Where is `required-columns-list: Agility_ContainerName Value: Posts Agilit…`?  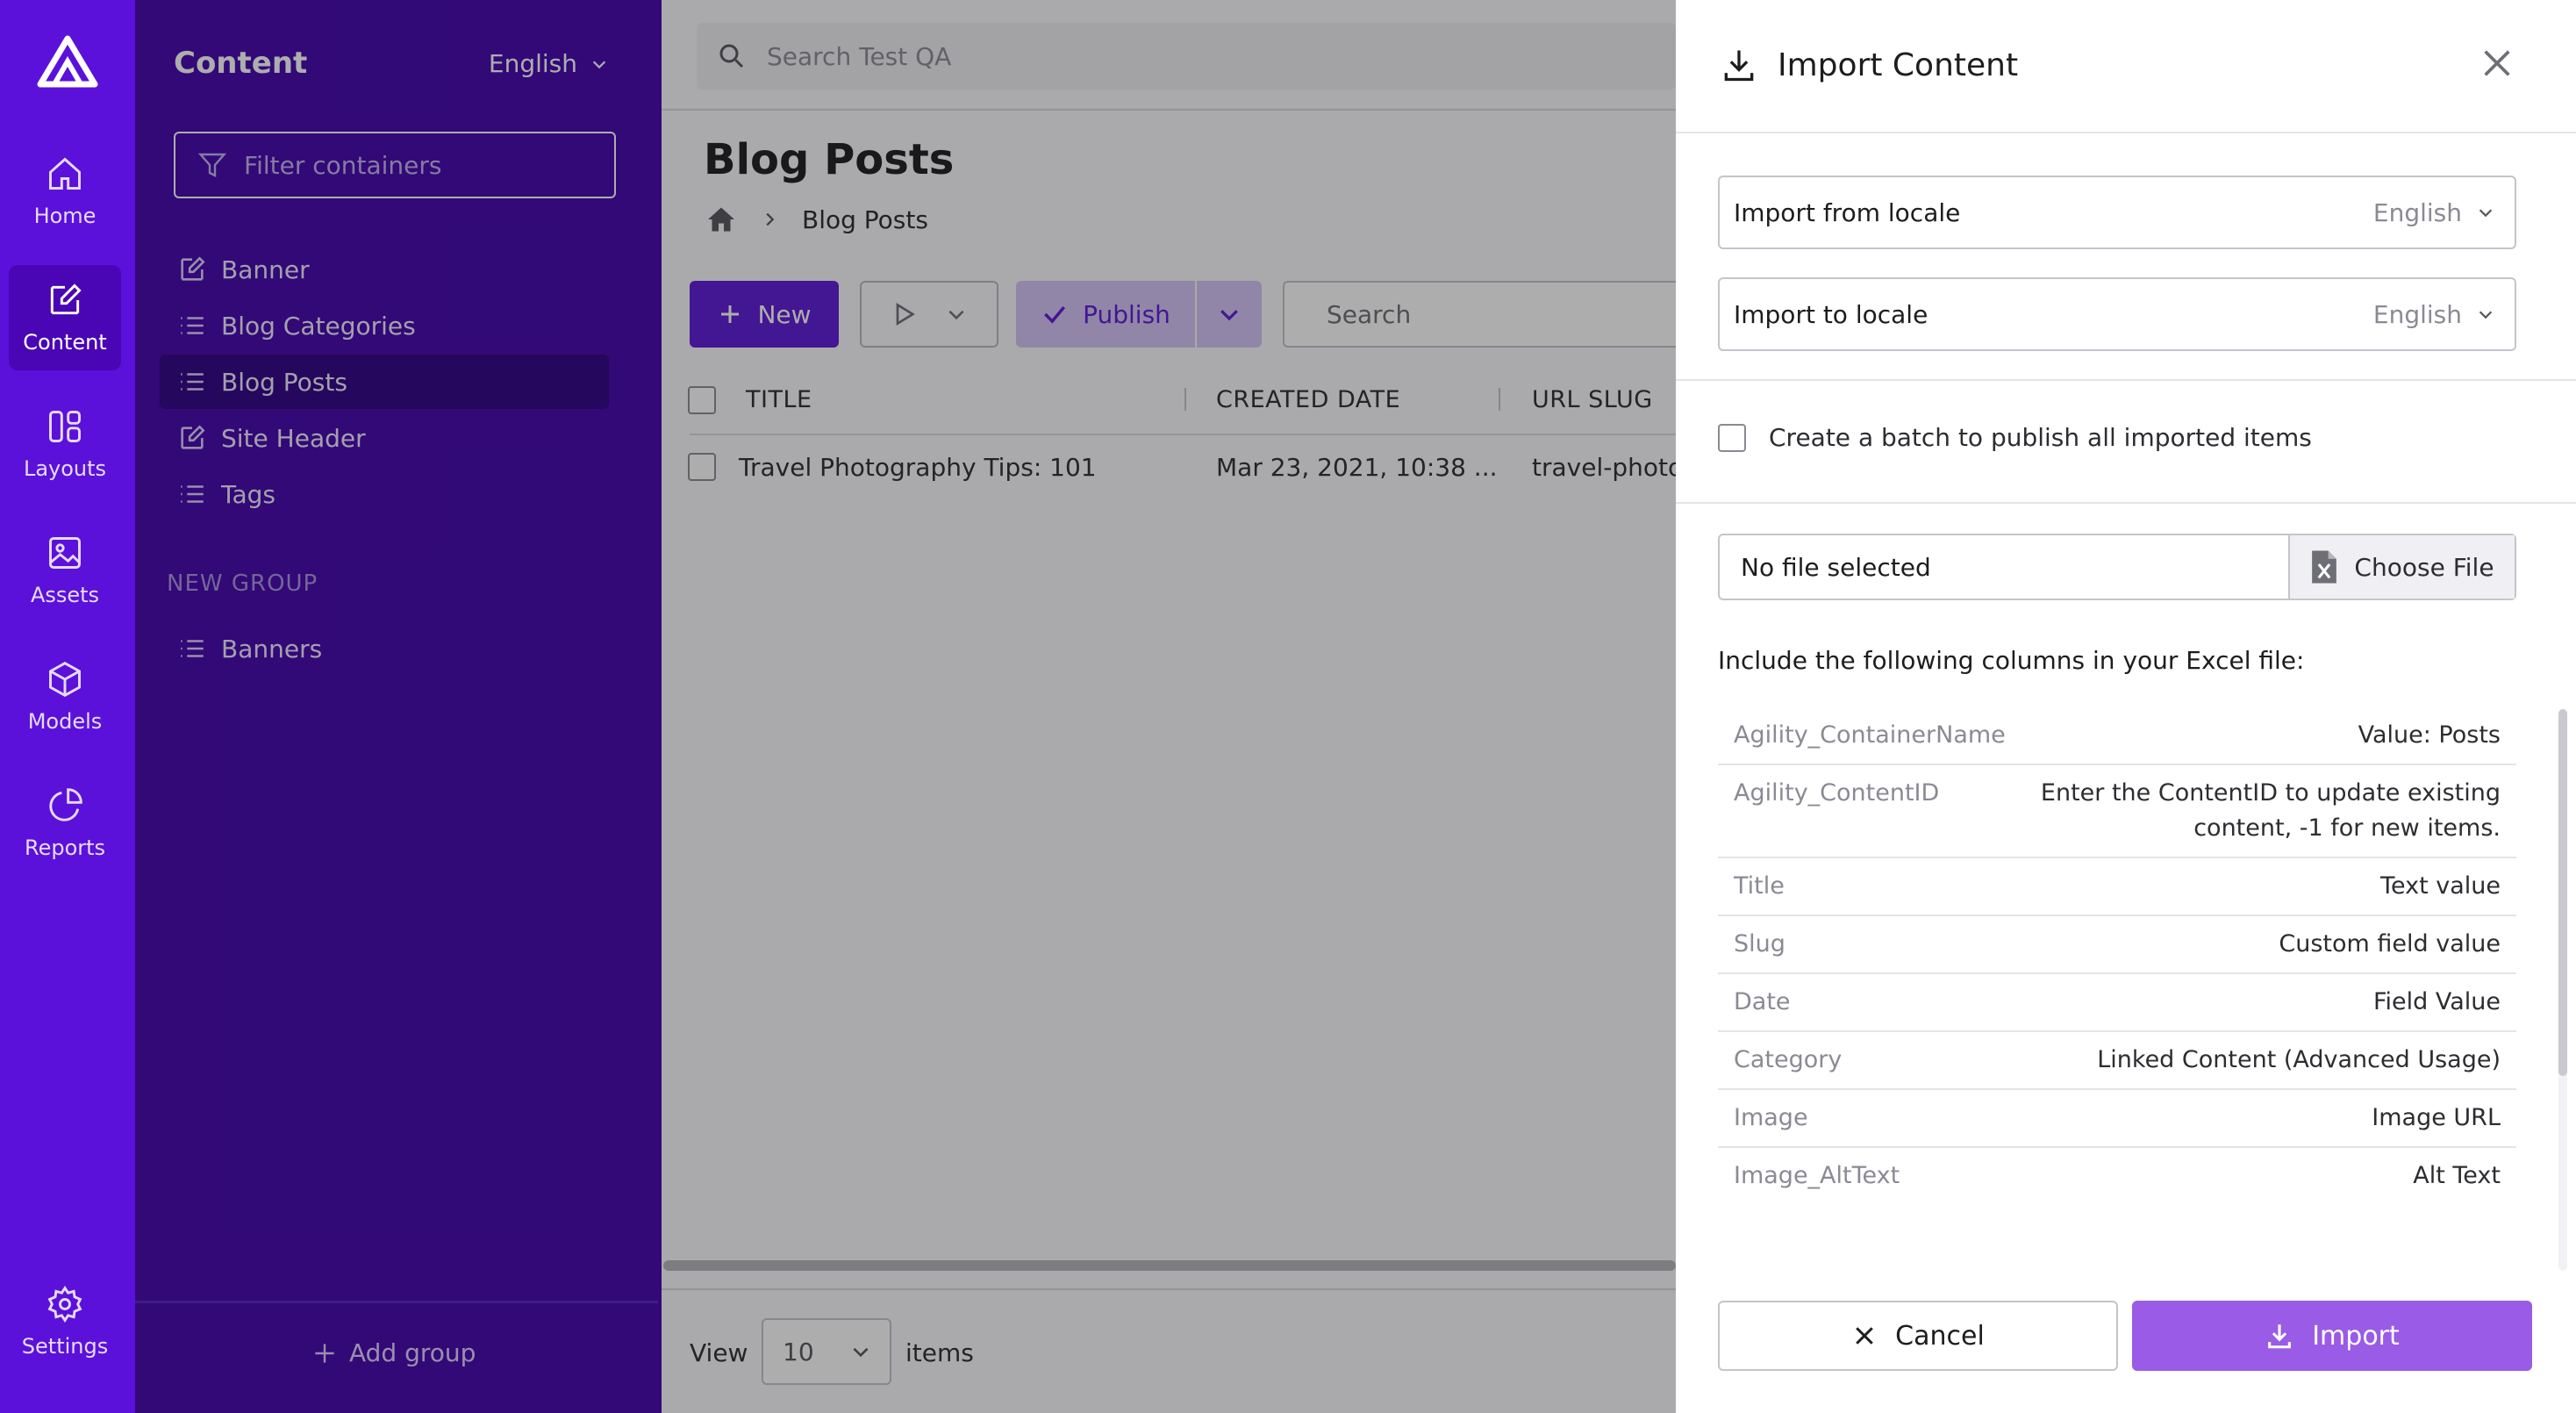 required-columns-list: Agility_ContainerName Value: Posts Agilit… is located at coordinates (2117, 955).